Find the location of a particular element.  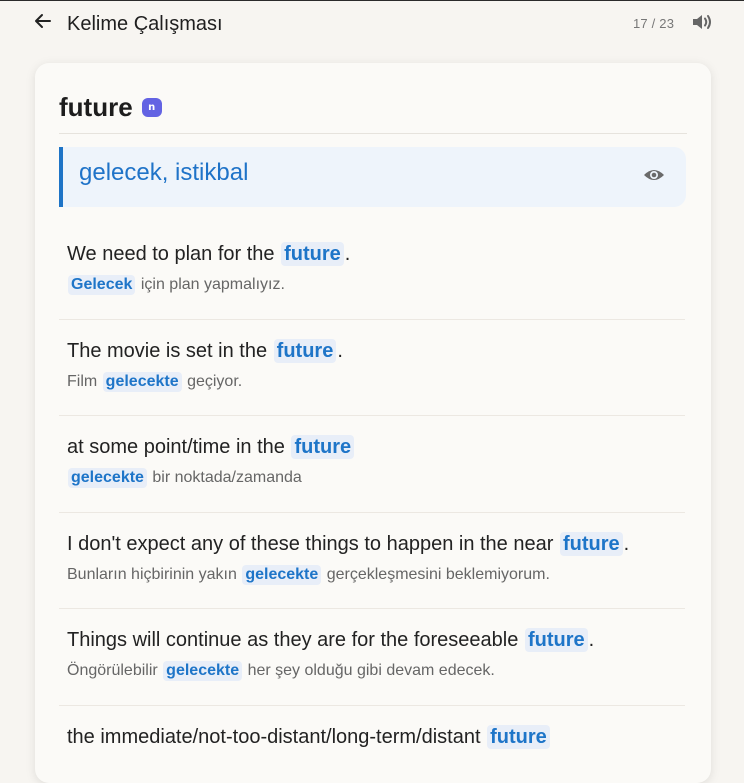

back-button is located at coordinates (43, 23).